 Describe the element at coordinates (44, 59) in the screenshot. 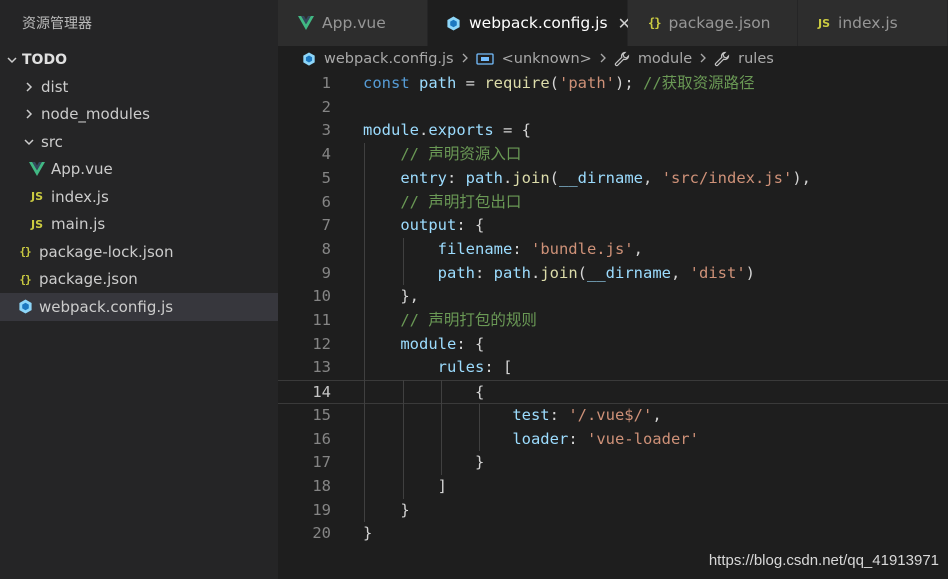

I see `workspace-name: TODO` at that location.